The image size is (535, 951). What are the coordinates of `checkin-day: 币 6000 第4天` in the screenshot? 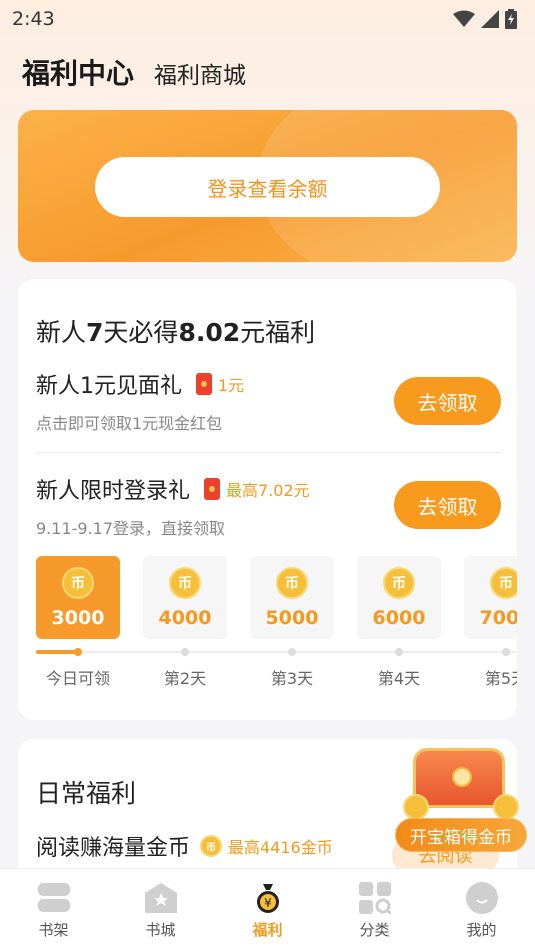 It's located at (399, 622).